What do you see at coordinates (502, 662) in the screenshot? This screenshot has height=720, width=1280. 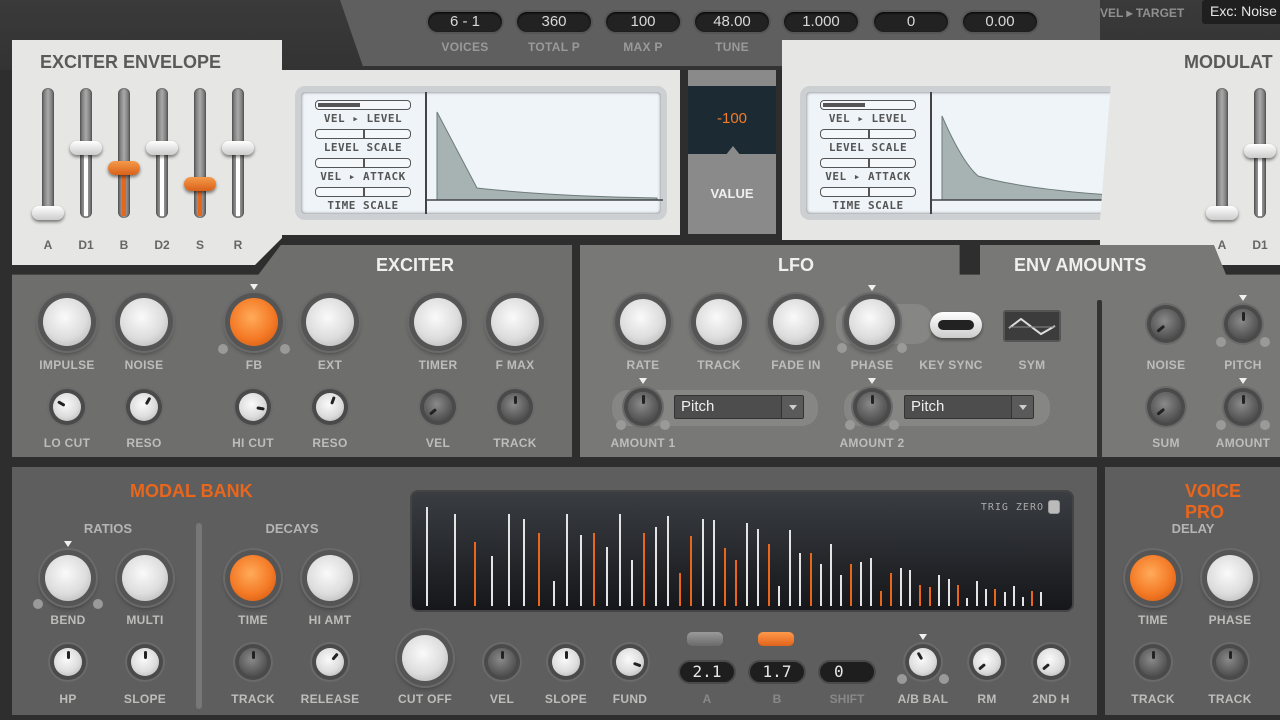 I see `vel-knob` at bounding box center [502, 662].